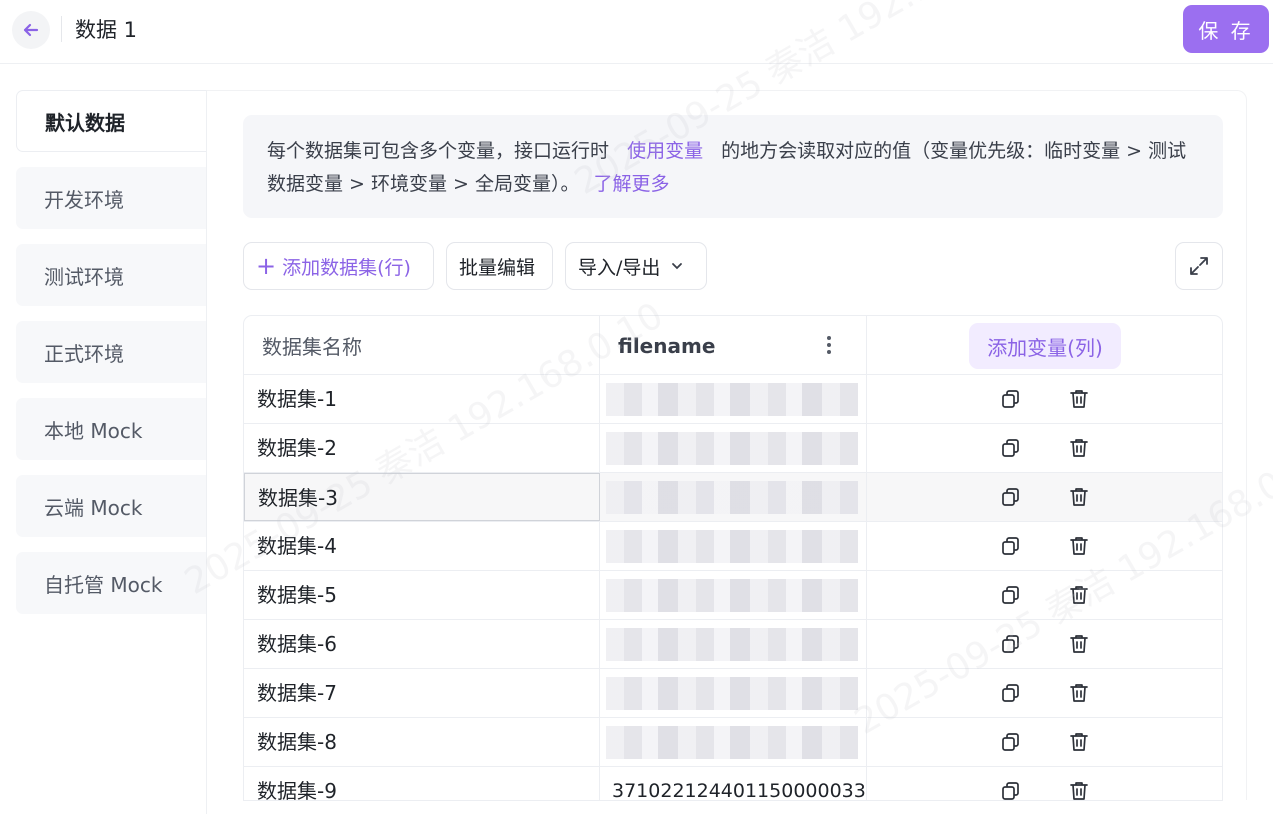 This screenshot has height=814, width=1273. I want to click on table-row: 数据集-3, so click(733, 497).